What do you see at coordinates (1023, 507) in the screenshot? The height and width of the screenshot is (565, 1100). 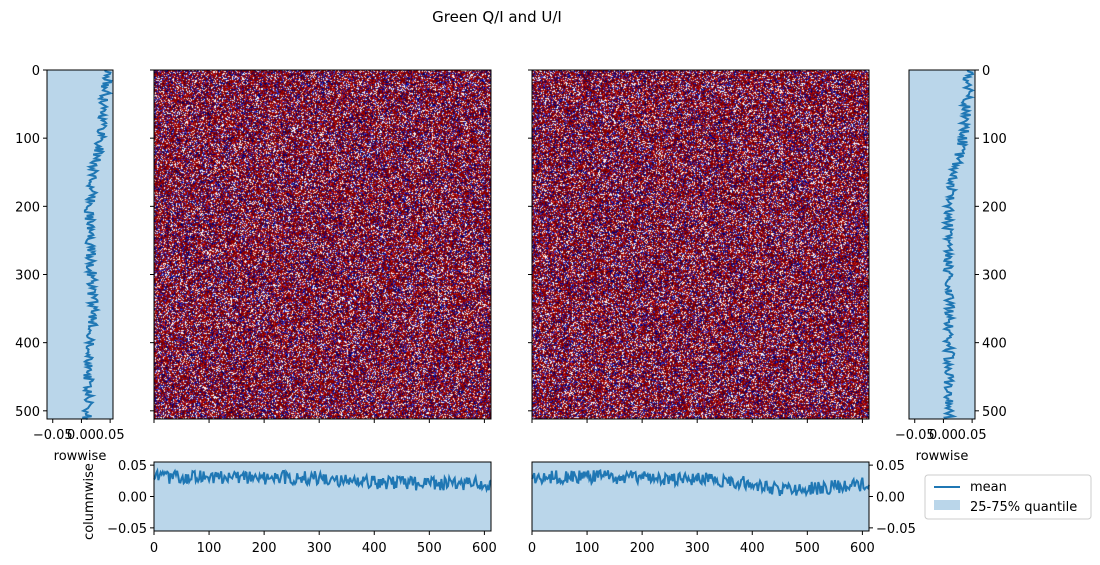 I see `legend-quantile-label: 25-75% quantile` at bounding box center [1023, 507].